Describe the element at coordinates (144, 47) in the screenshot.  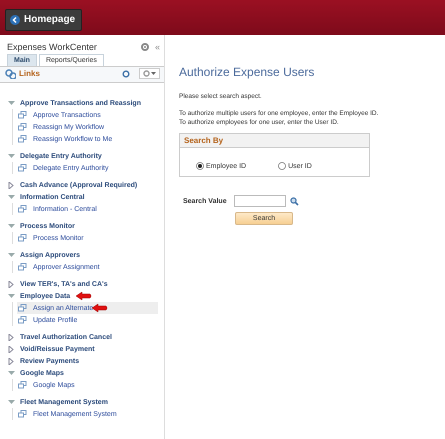
I see `settings-icon` at that location.